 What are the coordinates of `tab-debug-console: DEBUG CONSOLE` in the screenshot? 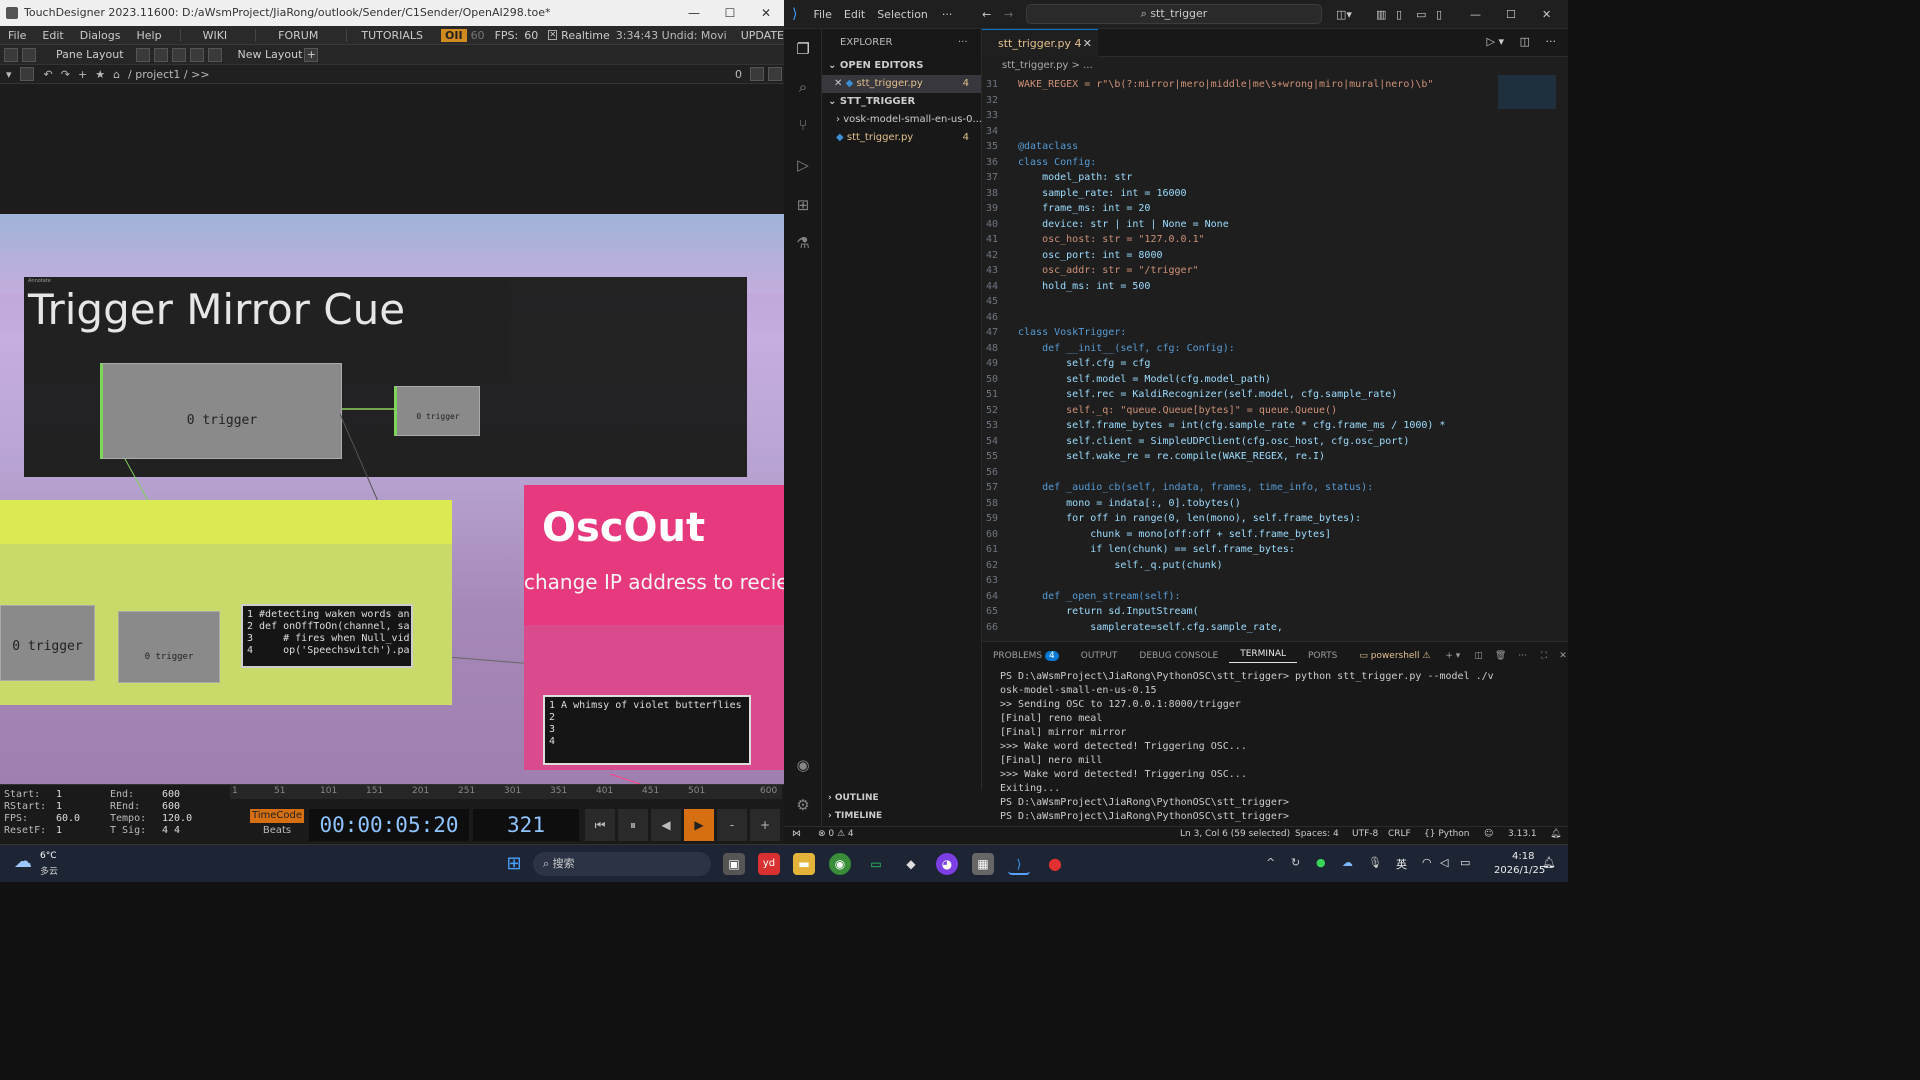 It's located at (1178, 656).